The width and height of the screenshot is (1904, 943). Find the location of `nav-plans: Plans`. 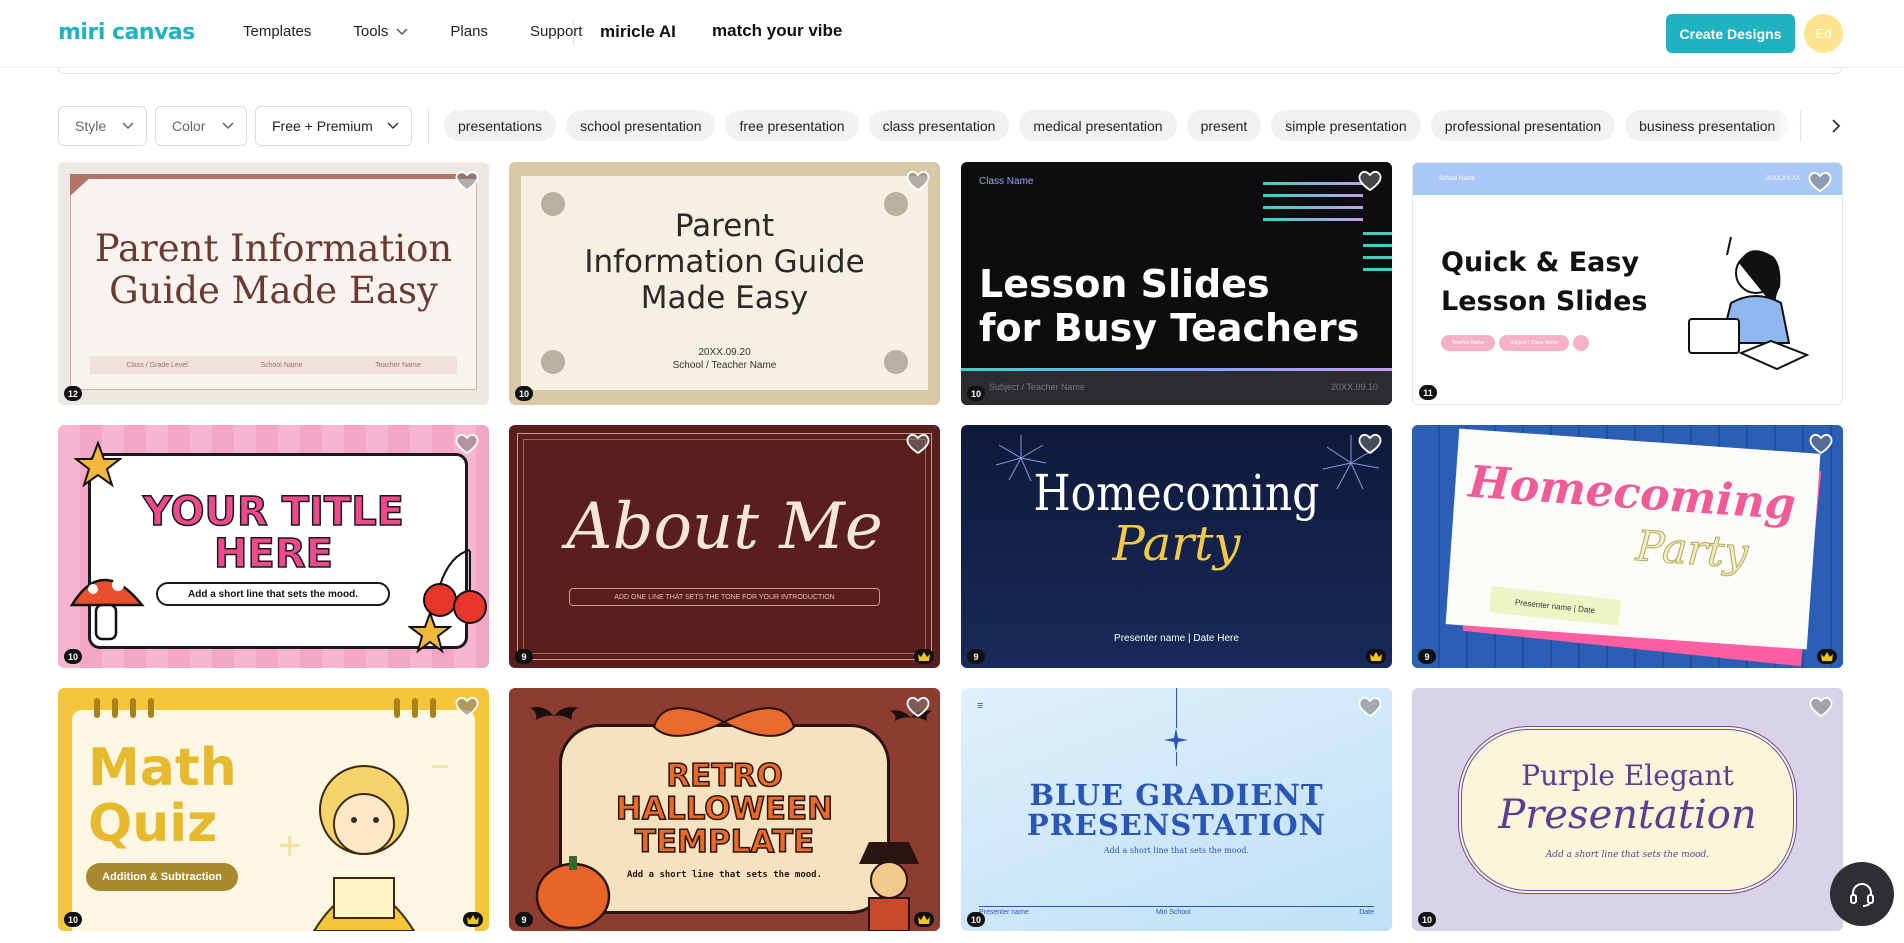

nav-plans: Plans is located at coordinates (469, 31).